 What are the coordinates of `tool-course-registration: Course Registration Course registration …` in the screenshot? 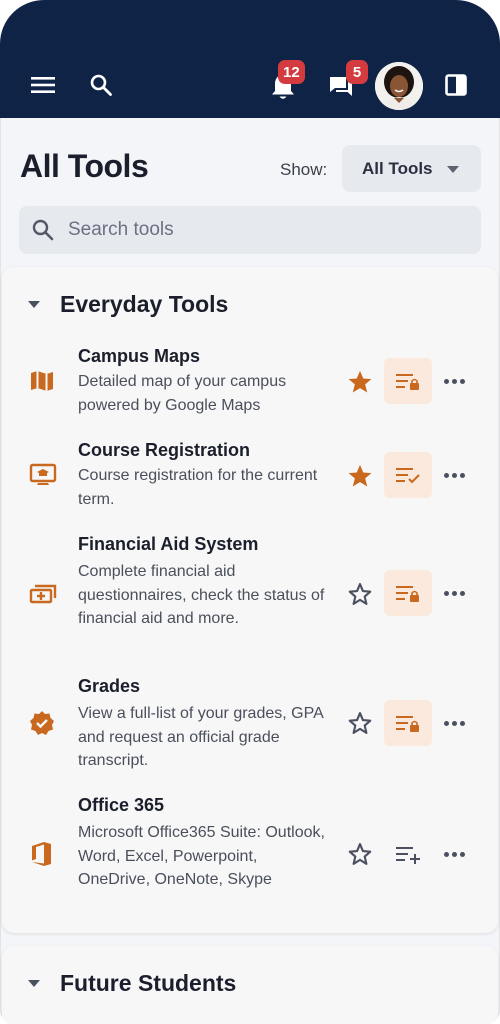 It's located at (250, 476).